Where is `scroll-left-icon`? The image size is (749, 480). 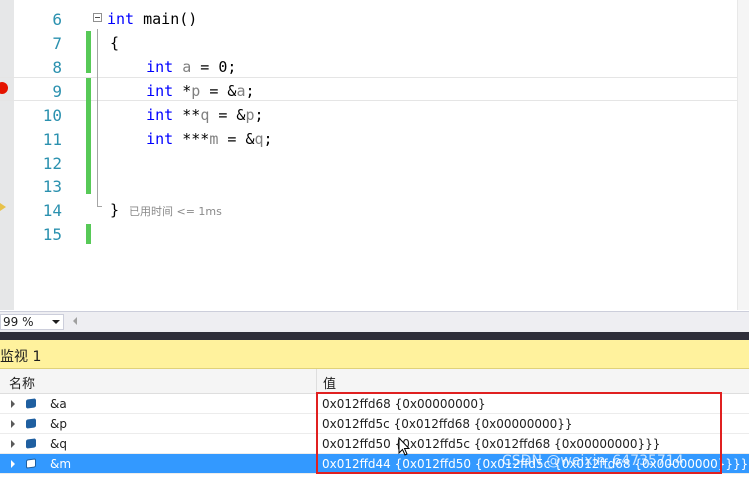 scroll-left-icon is located at coordinates (75, 321).